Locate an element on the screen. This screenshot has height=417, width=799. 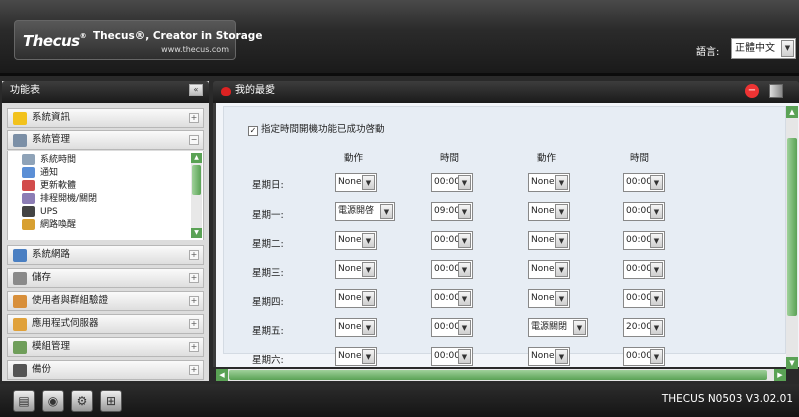
sidebar-item-system-info: 系統資訊 + is located at coordinates (105, 118).